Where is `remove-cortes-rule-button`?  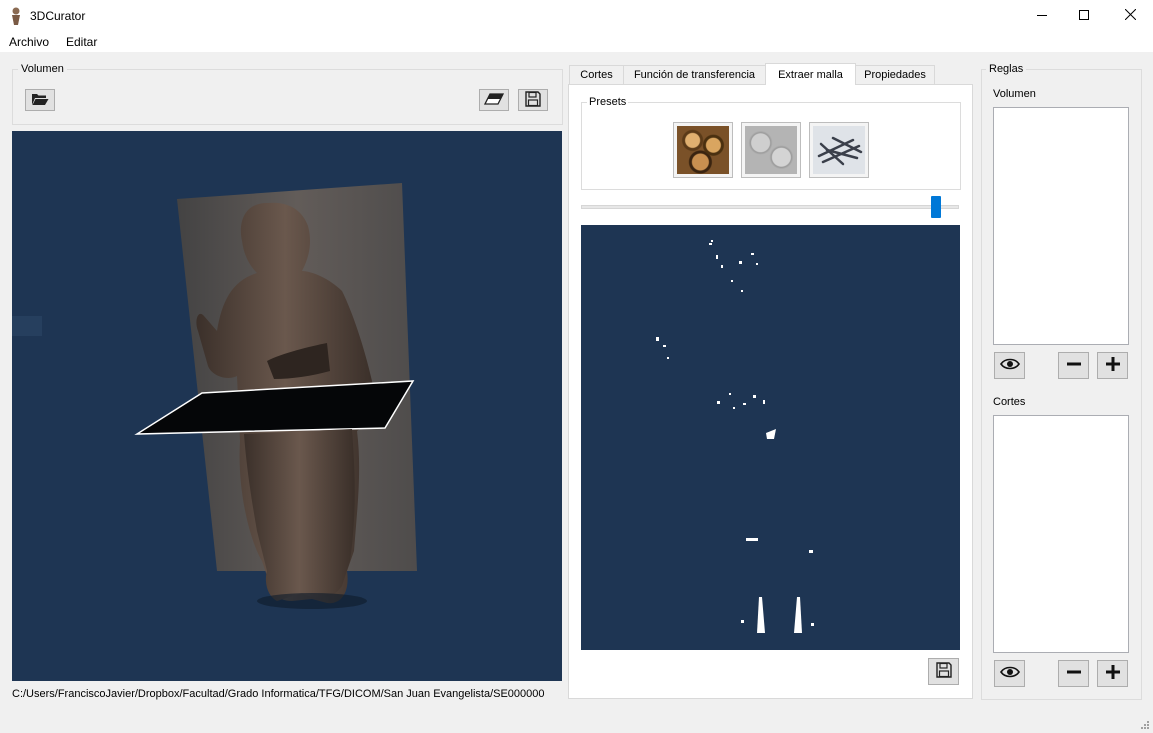 remove-cortes-rule-button is located at coordinates (1073, 673).